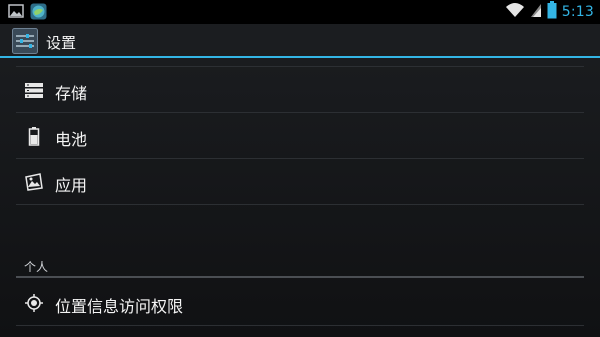 This screenshot has height=337, width=600. Describe the element at coordinates (300, 277) in the screenshot. I see `section-divider` at that location.